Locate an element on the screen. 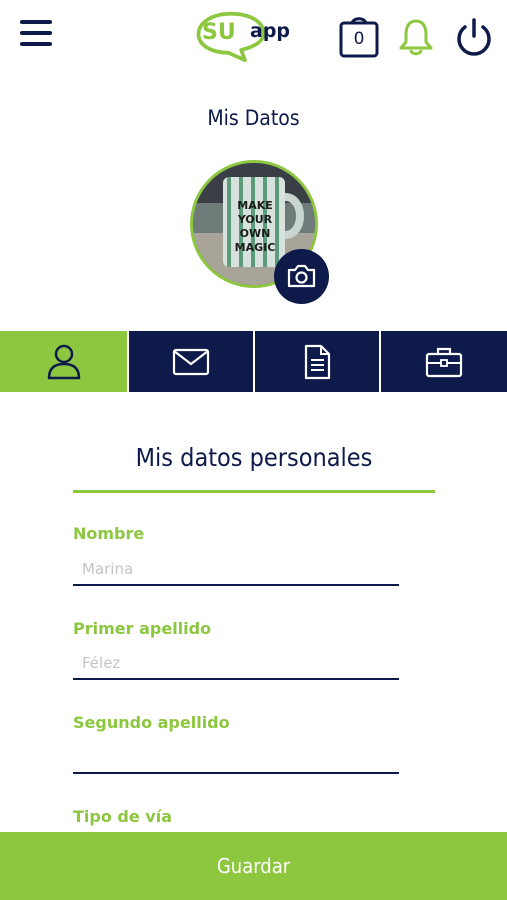 The width and height of the screenshot is (507, 900). segundo-apellido-input is located at coordinates (236, 758).